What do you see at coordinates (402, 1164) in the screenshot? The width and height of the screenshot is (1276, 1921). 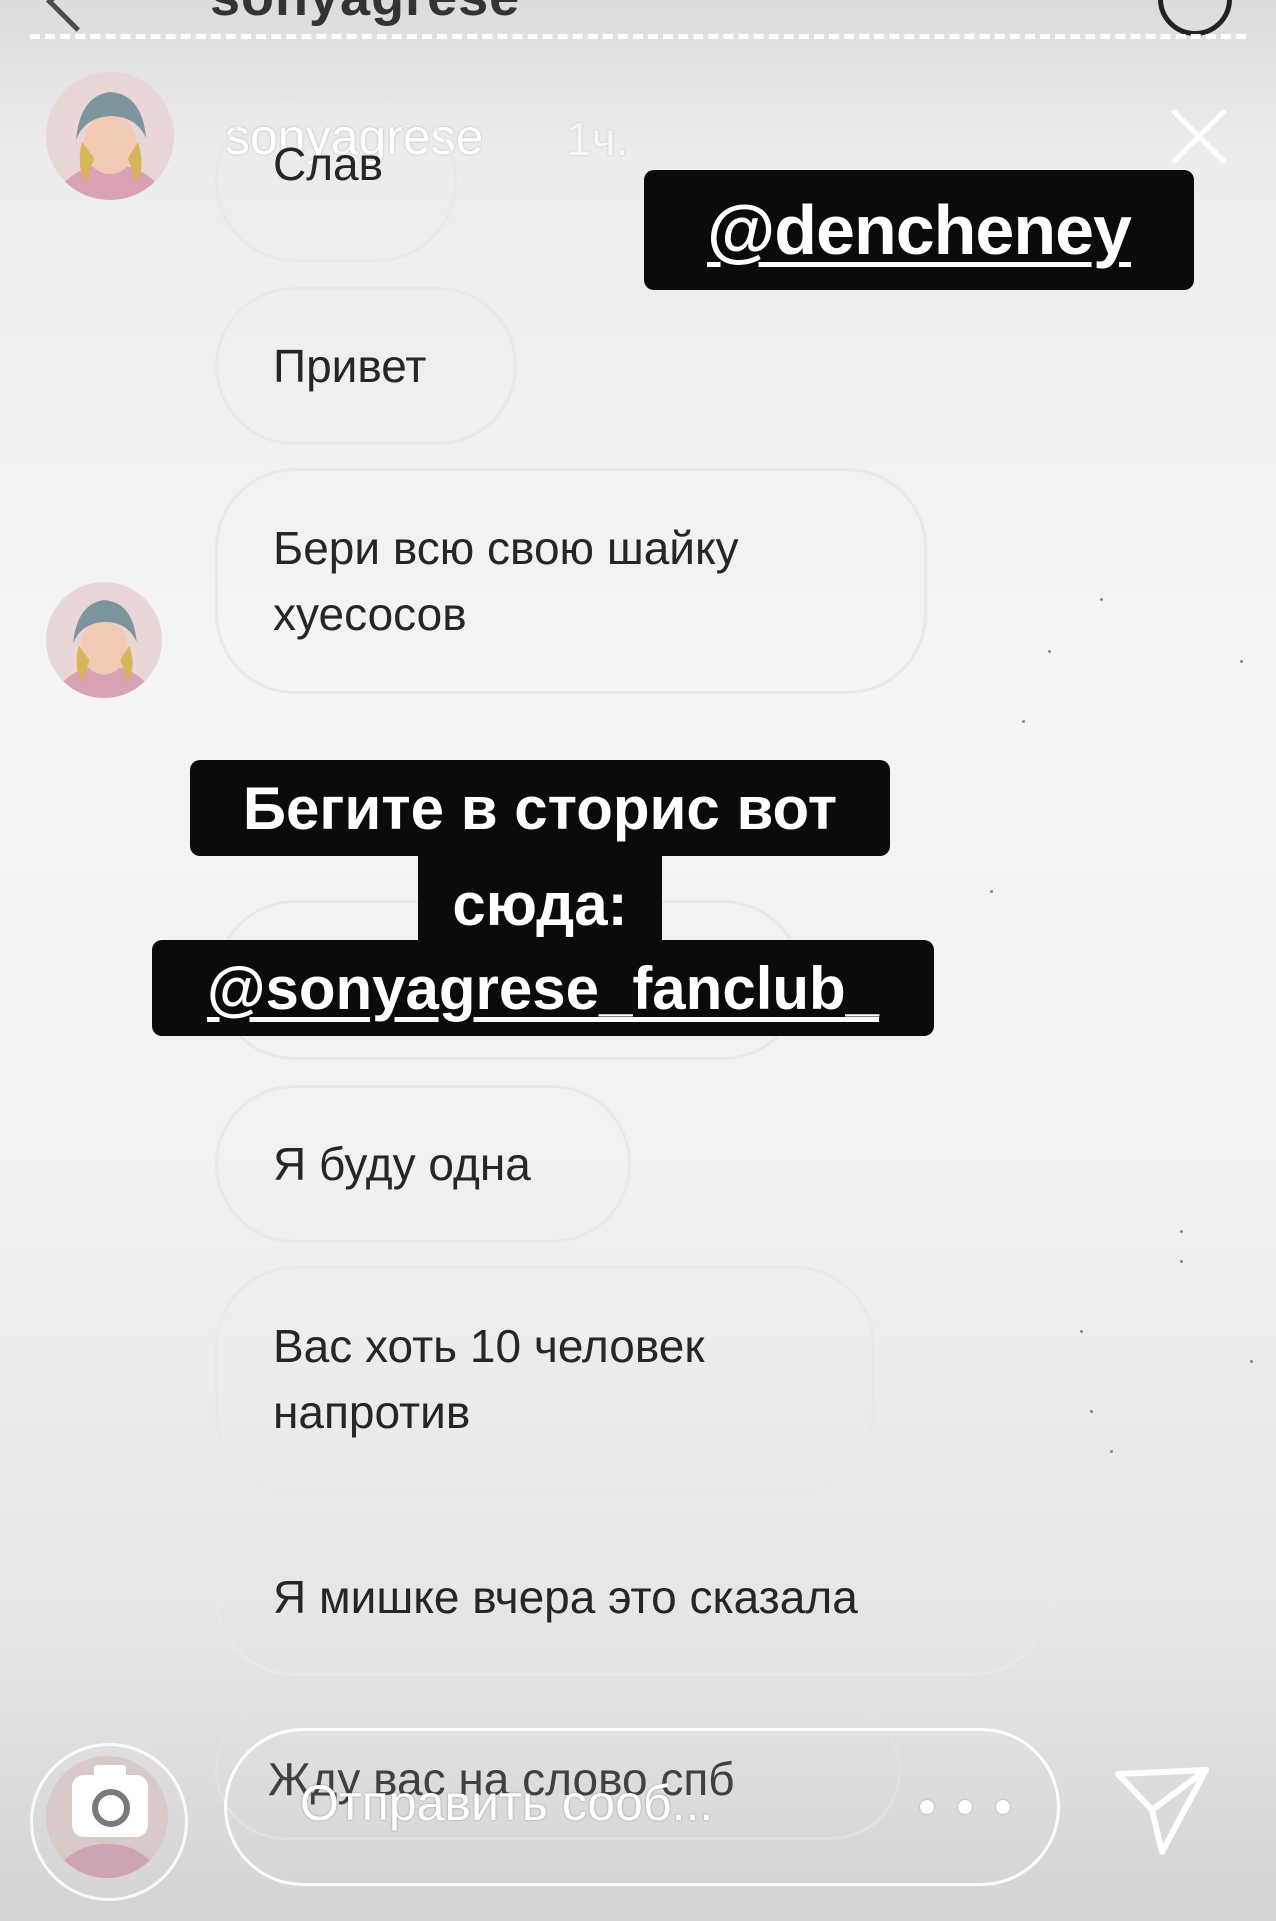 I see `message-text: Я буду одна` at bounding box center [402, 1164].